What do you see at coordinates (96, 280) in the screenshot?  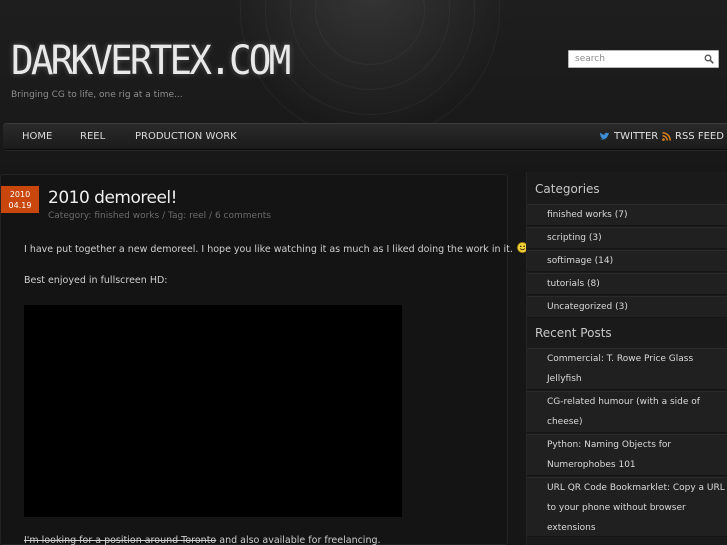 I see `post-paragraph-2: Best enjoyed in fullscreen HD:` at bounding box center [96, 280].